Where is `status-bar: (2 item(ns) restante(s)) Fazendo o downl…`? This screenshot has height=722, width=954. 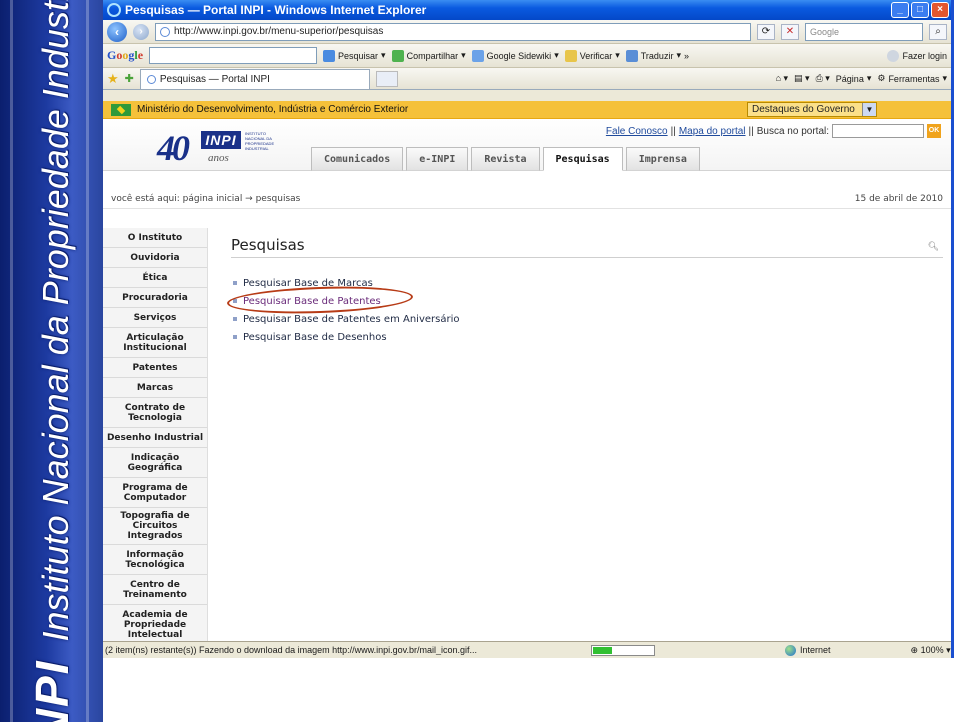
status-bar: (2 item(ns) restante(s)) Fazendo o downl… is located at coordinates (527, 649).